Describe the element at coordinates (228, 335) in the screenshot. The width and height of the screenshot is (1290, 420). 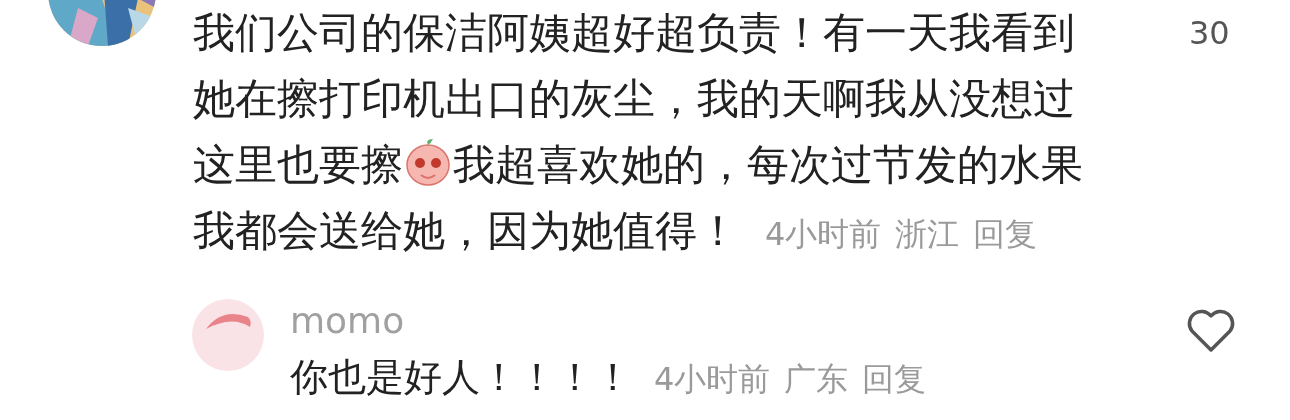
I see `avatar` at that location.